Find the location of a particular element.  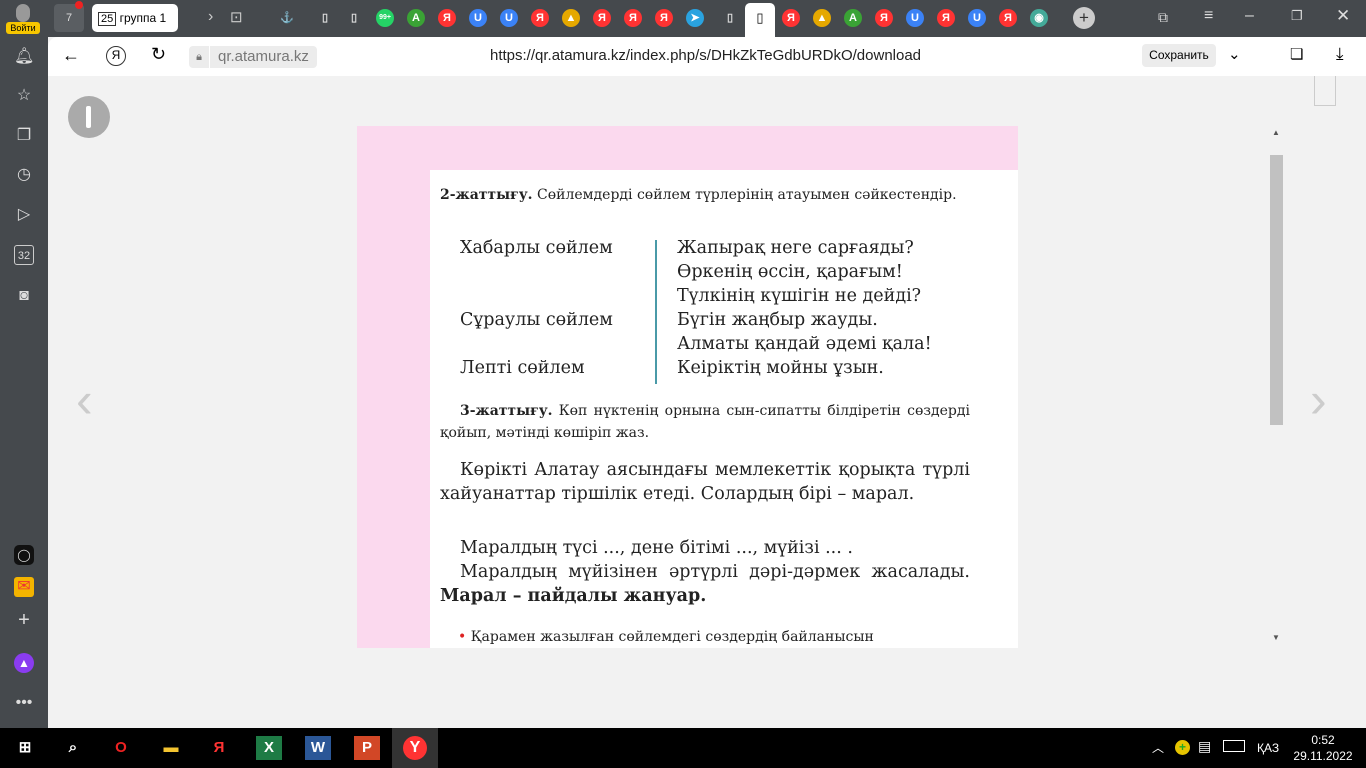

word-icon: W is located at coordinates (318, 748).